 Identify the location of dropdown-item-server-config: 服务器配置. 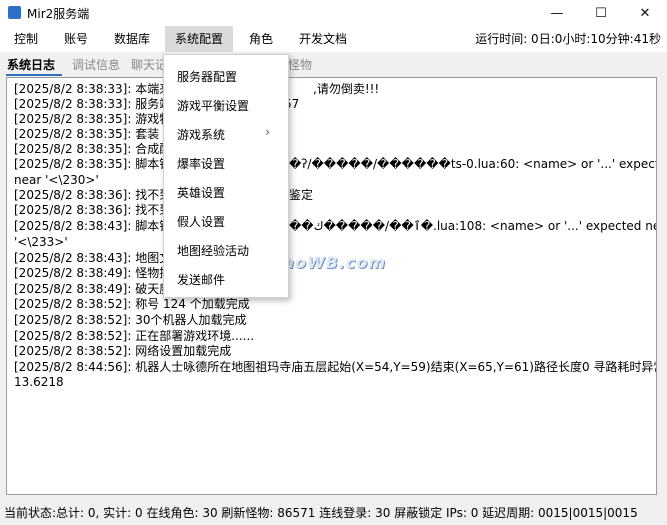
(207, 76).